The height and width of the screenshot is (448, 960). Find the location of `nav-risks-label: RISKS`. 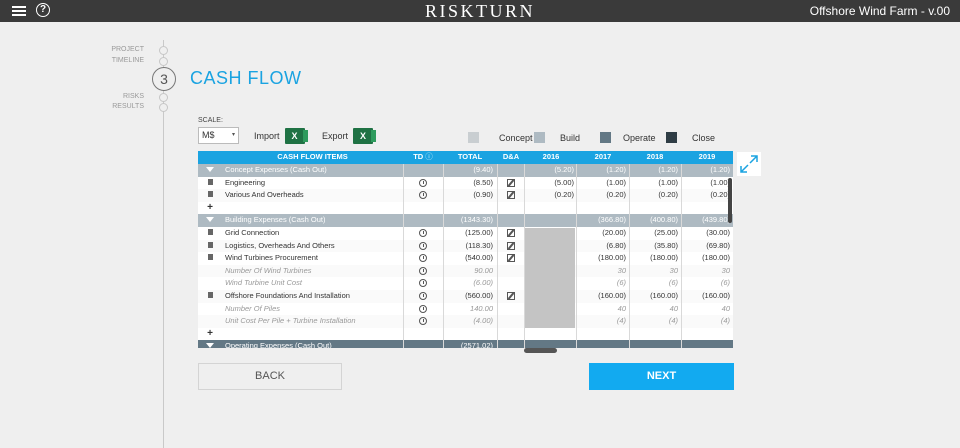

nav-risks-label: RISKS is located at coordinates (133, 96).